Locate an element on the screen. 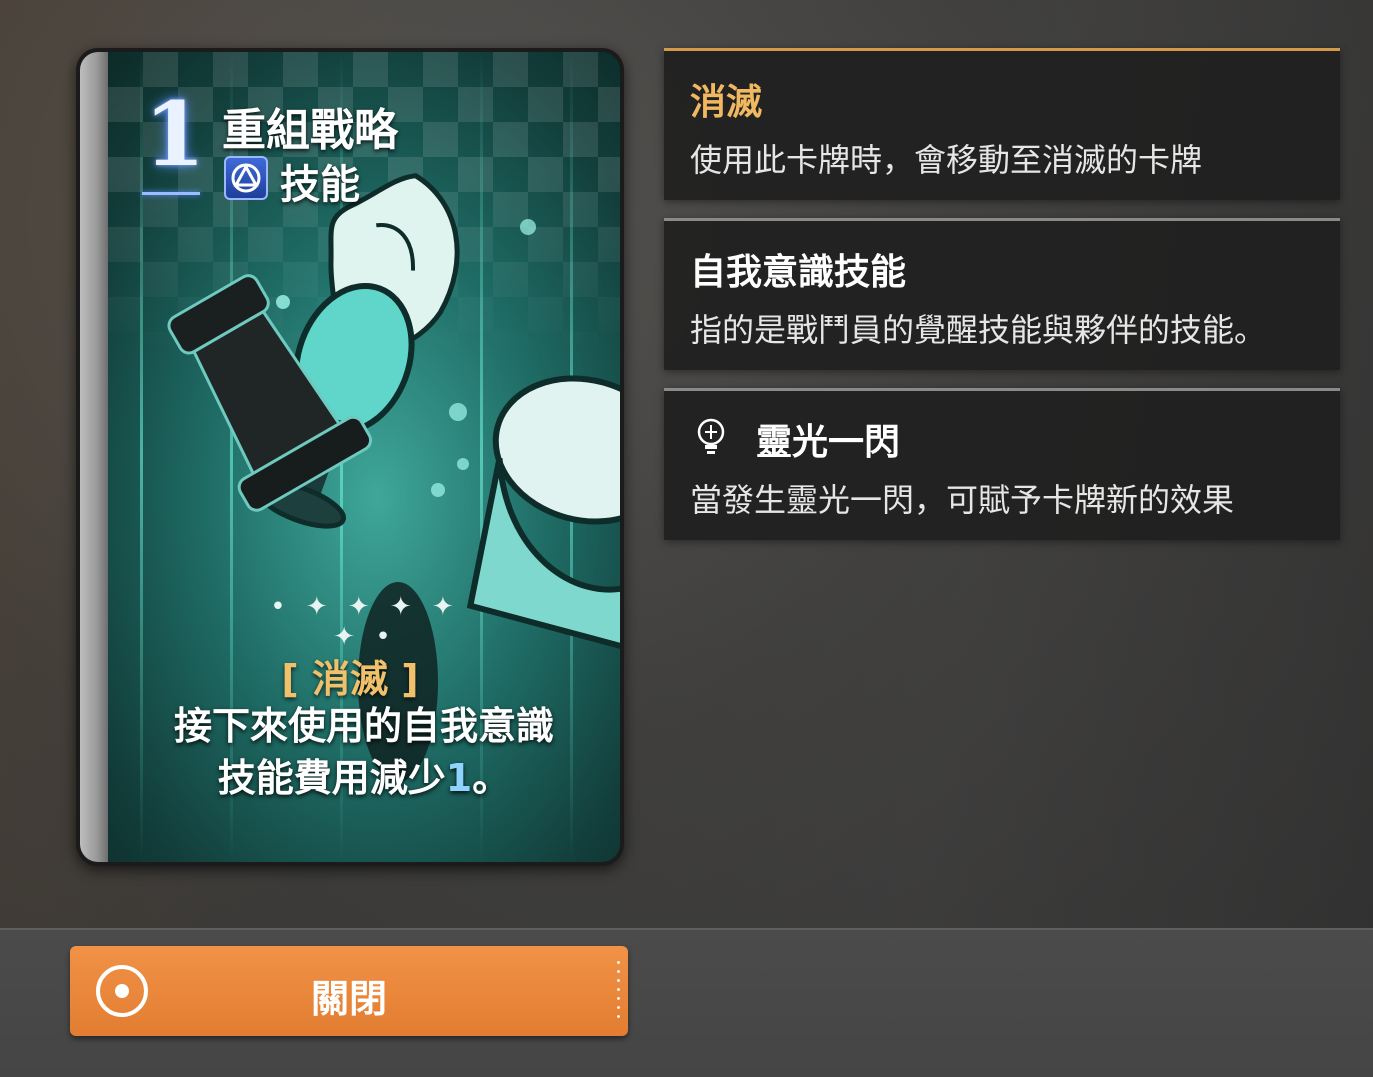  card-description-line1: 接下來使用的自我意識 is located at coordinates (363, 726).